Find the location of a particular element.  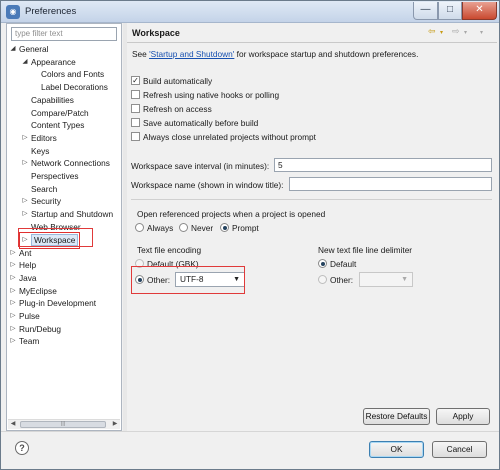

refresh-on-access-label: Refresh on access is located at coordinates (177, 109).